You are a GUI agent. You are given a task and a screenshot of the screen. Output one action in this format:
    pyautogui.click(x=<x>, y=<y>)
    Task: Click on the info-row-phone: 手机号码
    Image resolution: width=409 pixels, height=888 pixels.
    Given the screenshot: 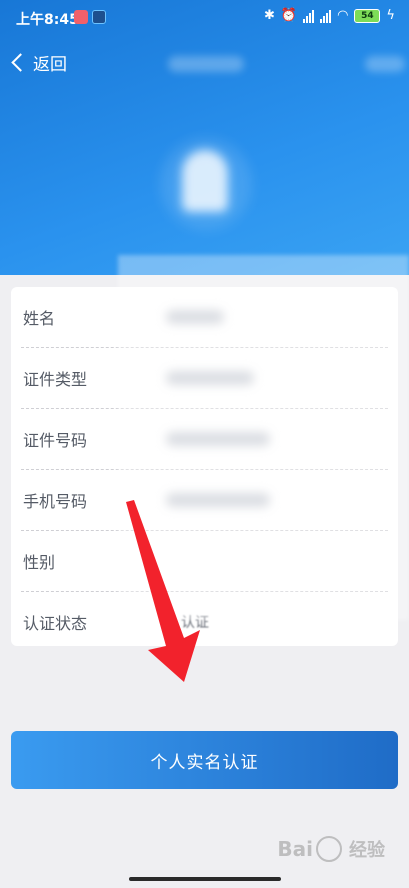 What is the action you would take?
    pyautogui.click(x=204, y=500)
    